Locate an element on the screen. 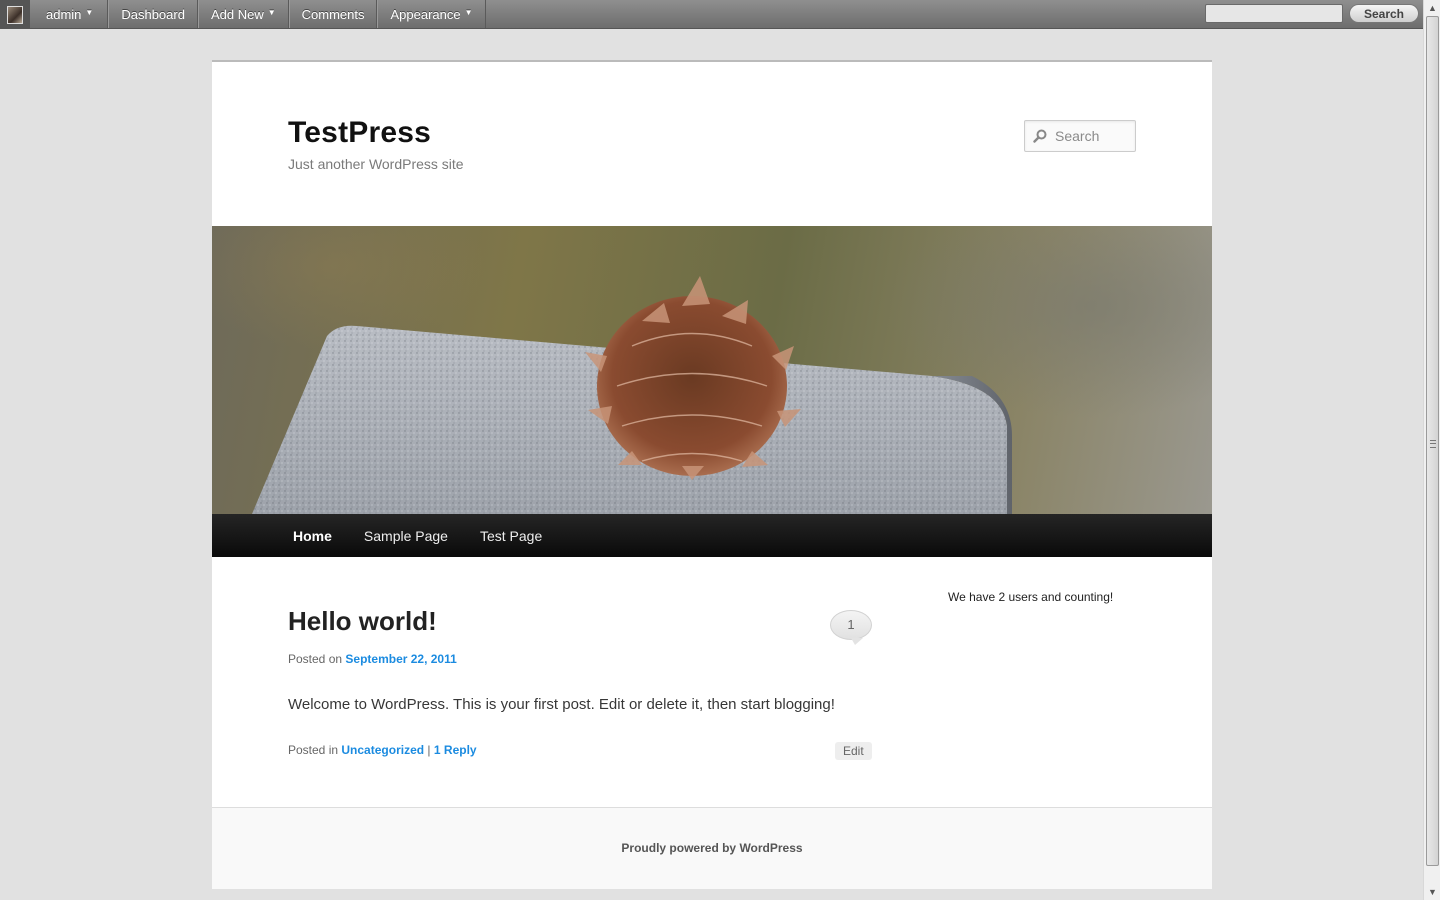  nav-item-test-page: Test Page is located at coordinates (511, 535).